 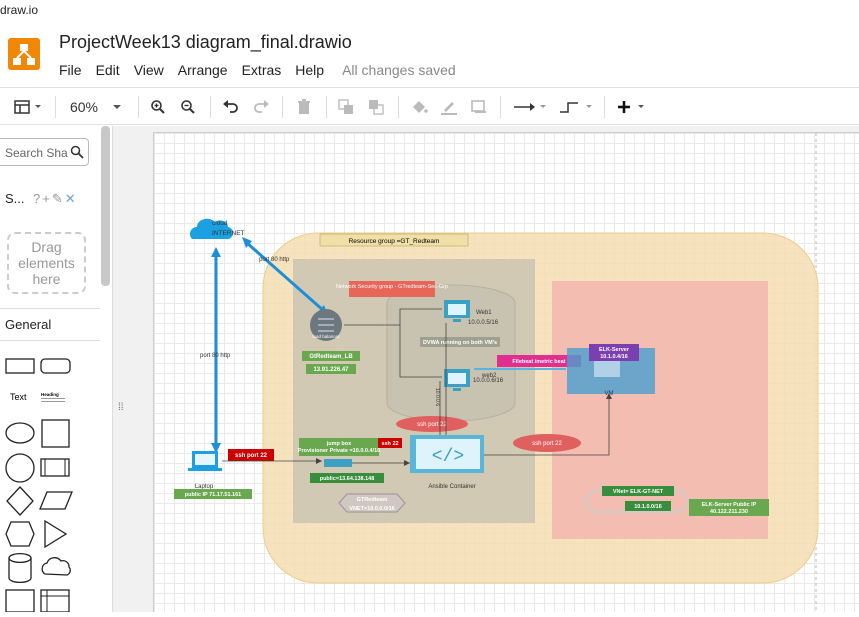 I want to click on svg-text: cloud, so click(x=220, y=223).